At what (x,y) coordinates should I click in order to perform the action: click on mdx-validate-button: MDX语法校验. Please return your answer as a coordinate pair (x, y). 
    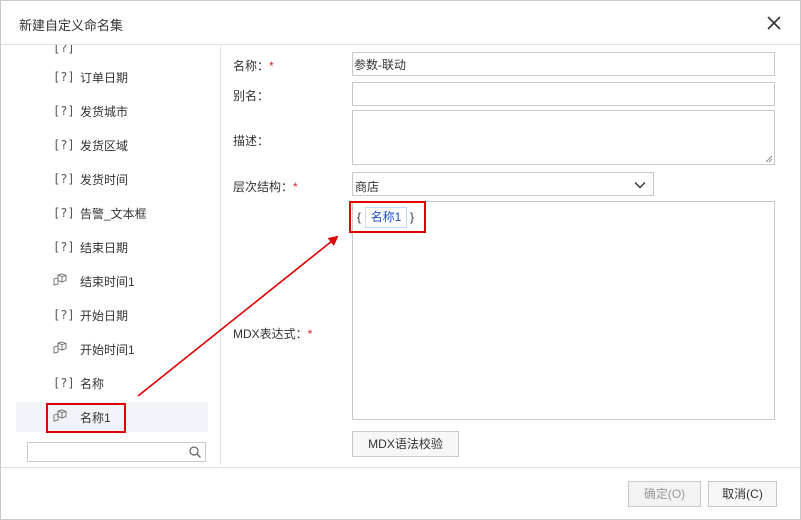
    Looking at the image, I should click on (405, 444).